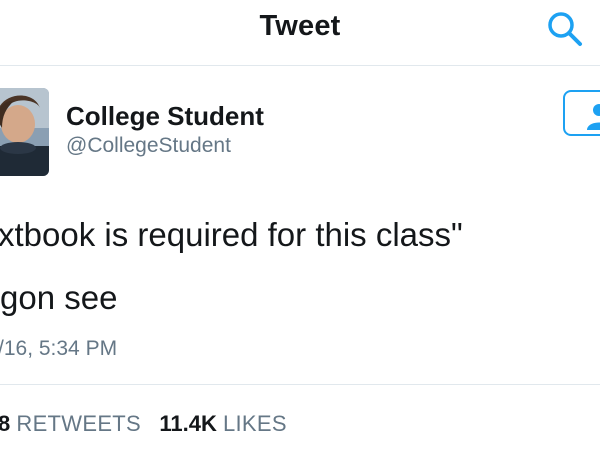  Describe the element at coordinates (78, 423) in the screenshot. I see `retweets-label: RETWEETS` at that location.